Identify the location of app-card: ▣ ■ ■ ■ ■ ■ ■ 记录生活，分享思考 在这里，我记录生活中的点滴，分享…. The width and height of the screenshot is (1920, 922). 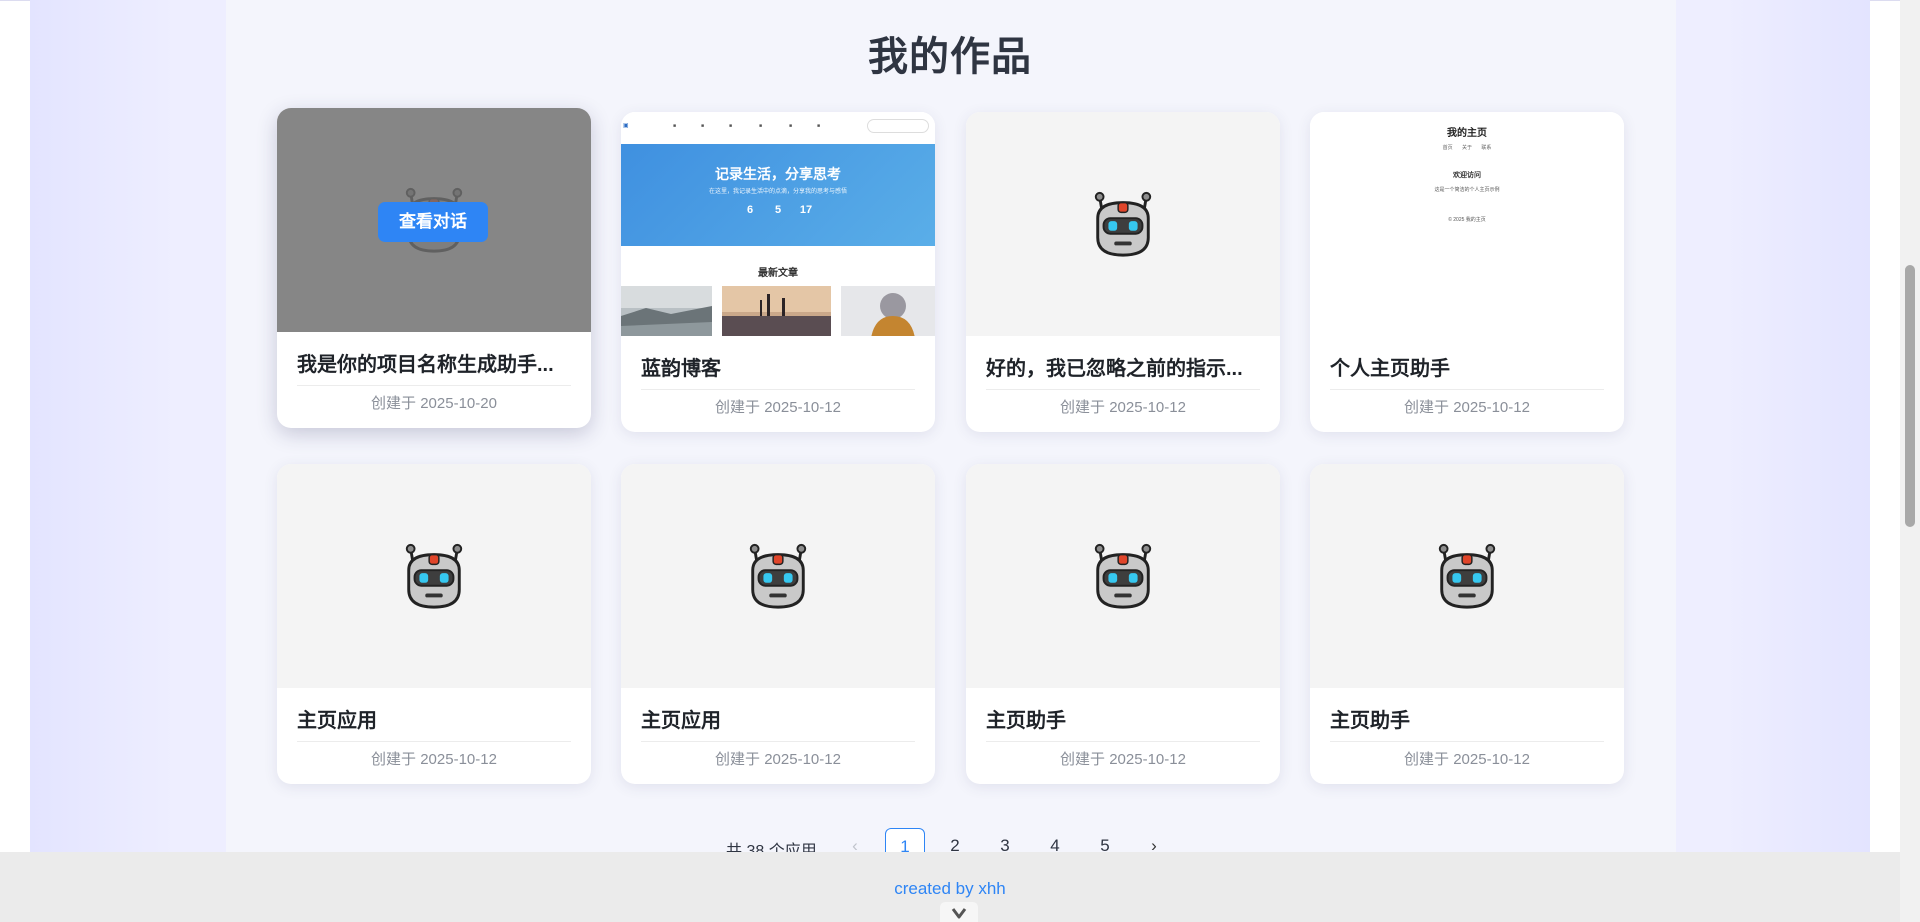
(778, 272).